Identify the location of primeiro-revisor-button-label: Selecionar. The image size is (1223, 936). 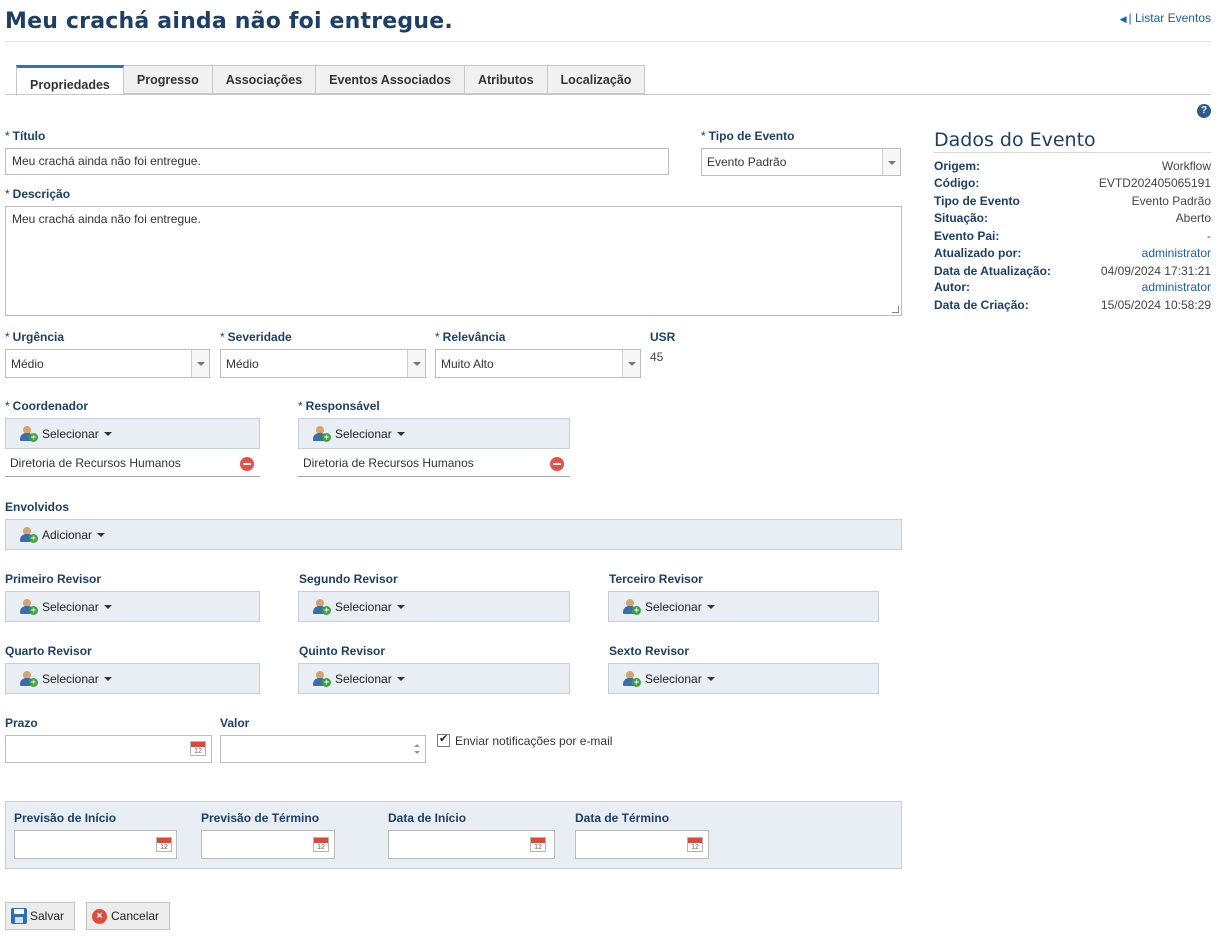
(70, 607).